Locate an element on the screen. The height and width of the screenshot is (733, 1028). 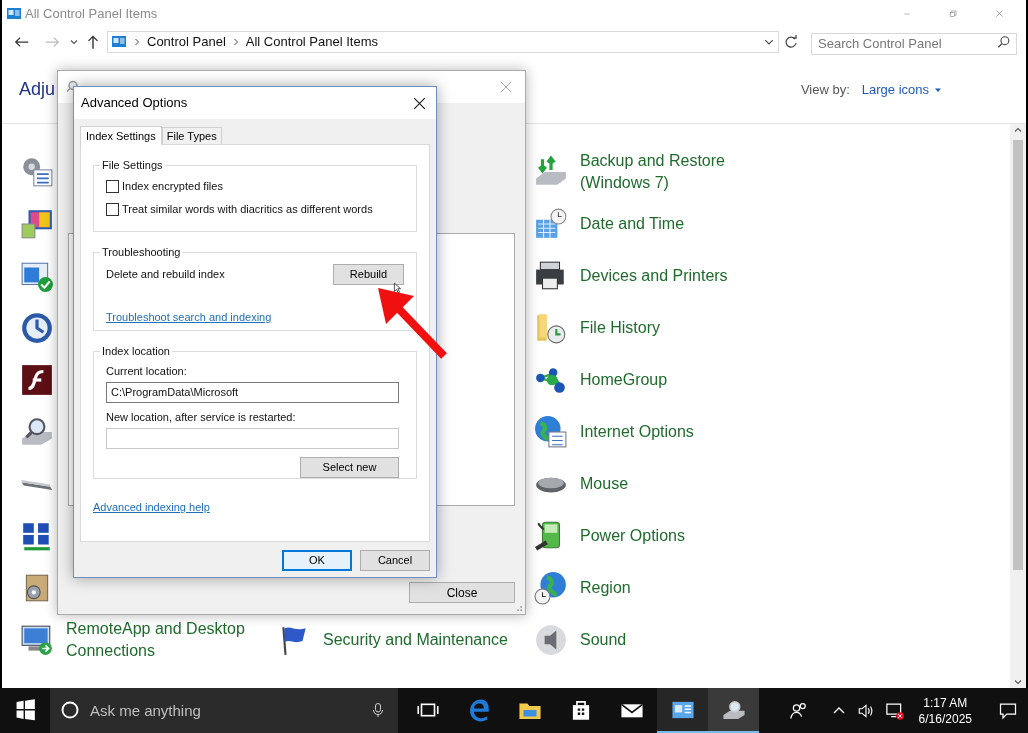
page-heading: Adju is located at coordinates (37, 89).